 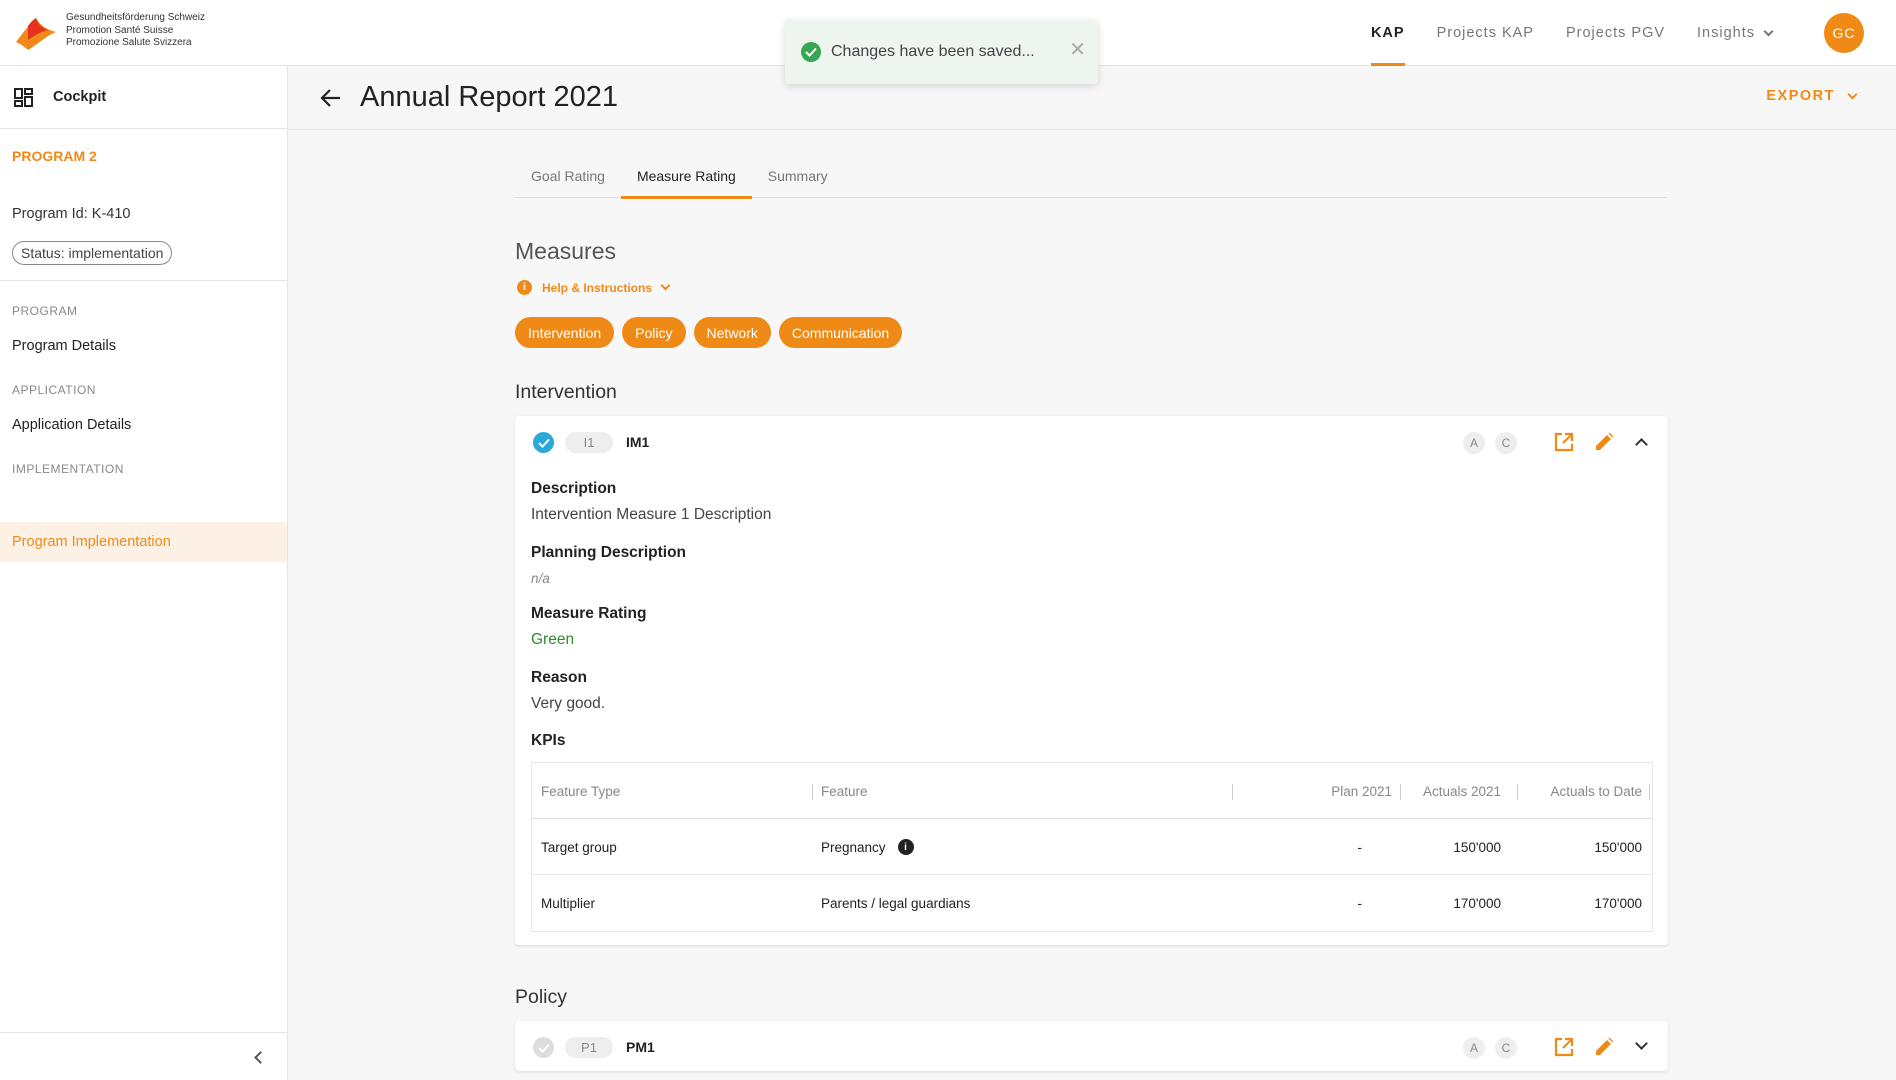 I want to click on table-cell: Pregnancy i, so click(x=867, y=847).